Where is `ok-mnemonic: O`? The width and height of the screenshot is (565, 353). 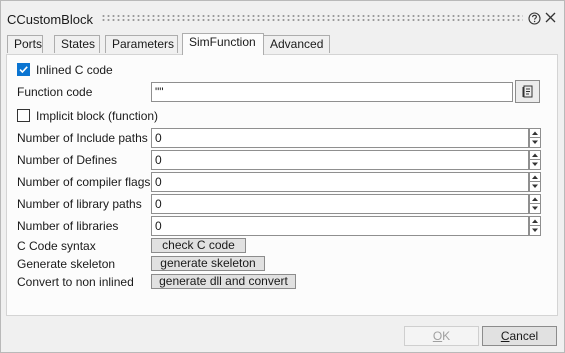
ok-mnemonic: O is located at coordinates (437, 336).